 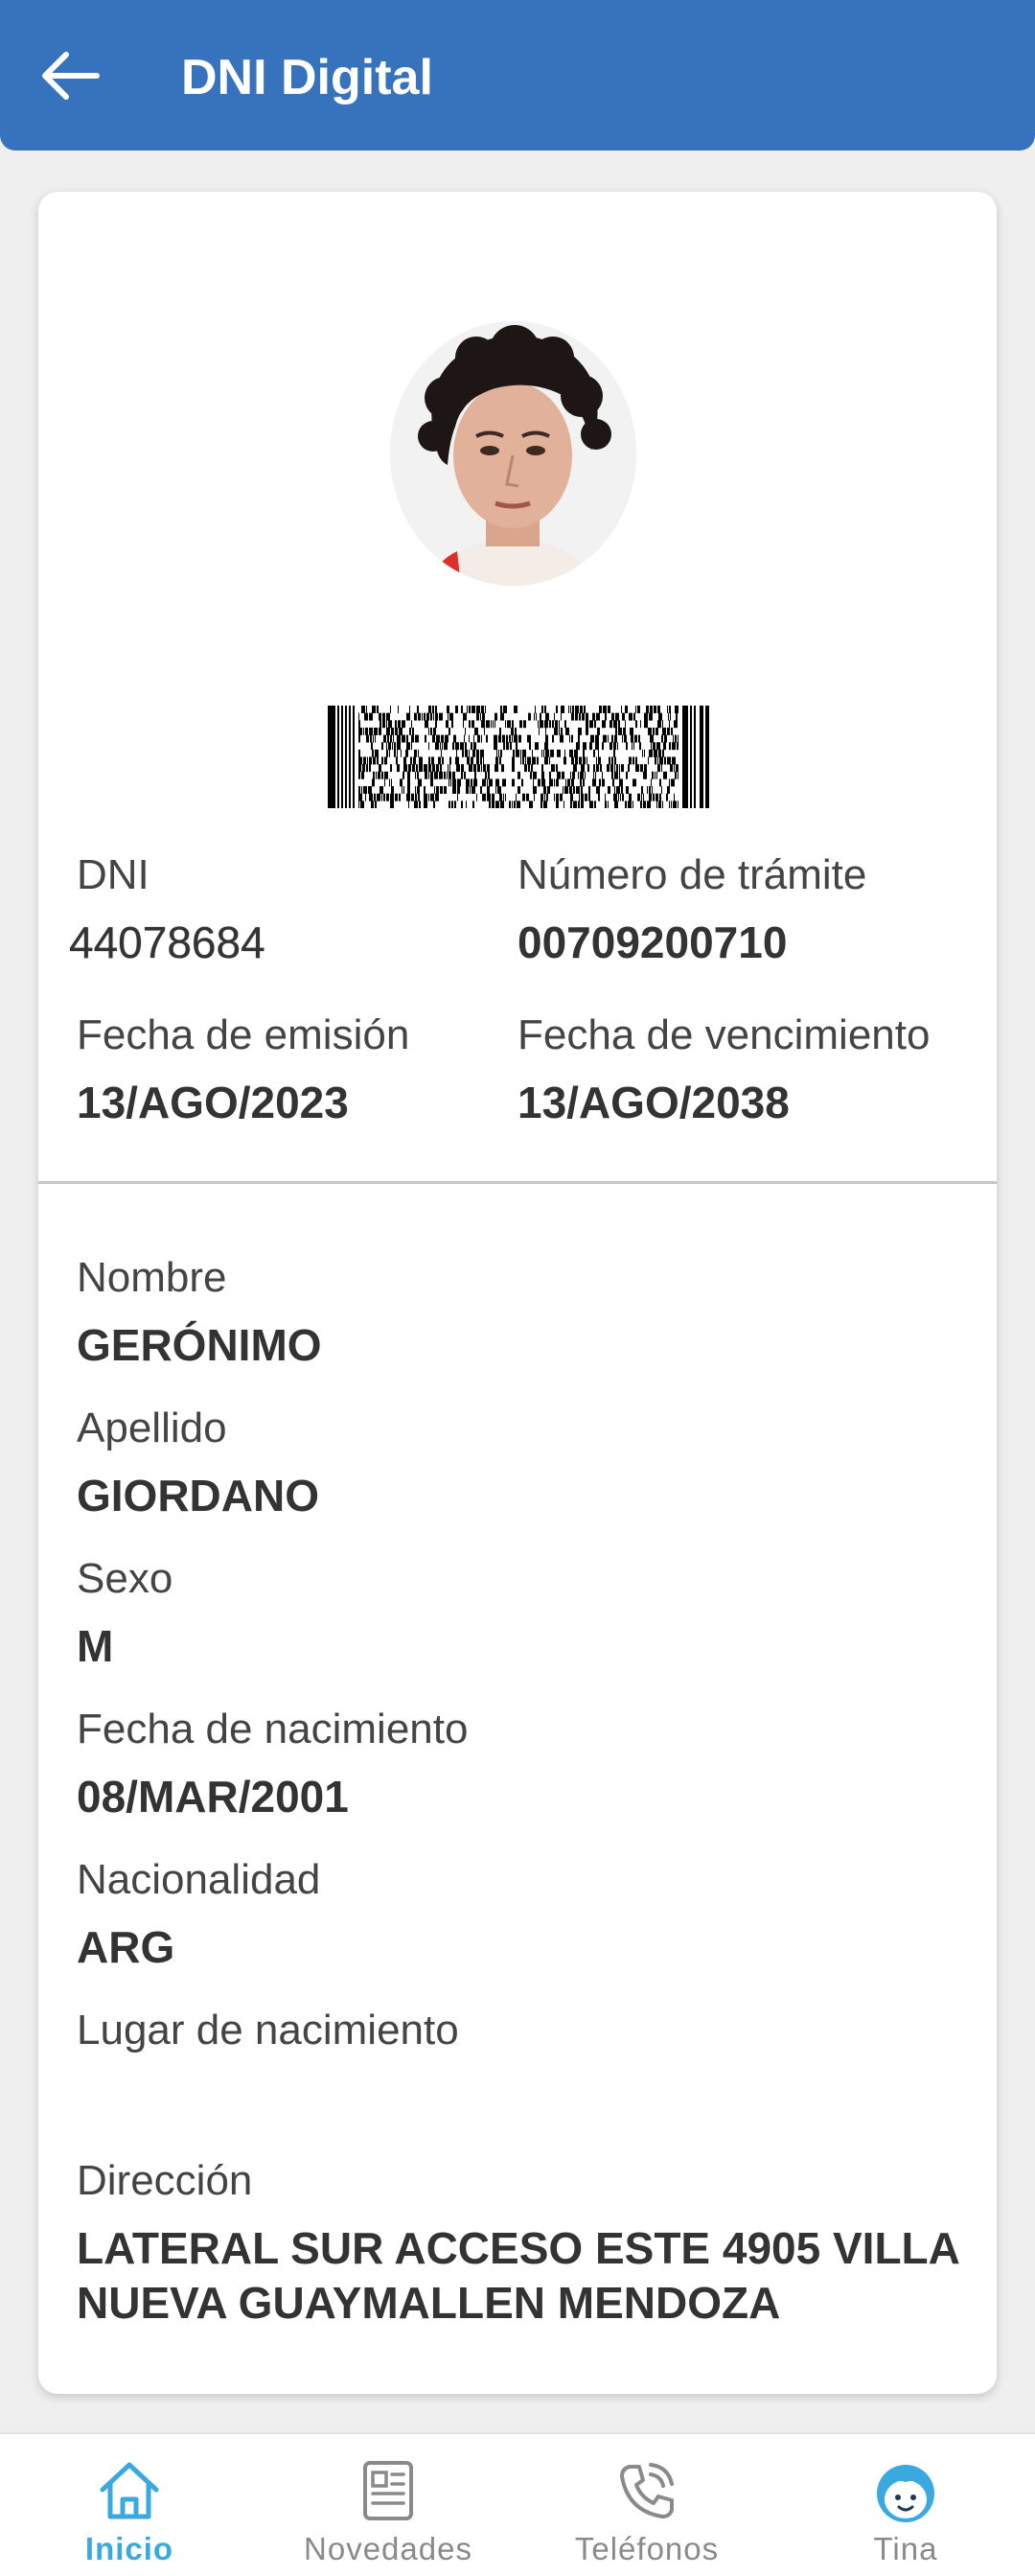 What do you see at coordinates (199, 1879) in the screenshot?
I see `nacionalidad-label: Nacionalidad` at bounding box center [199, 1879].